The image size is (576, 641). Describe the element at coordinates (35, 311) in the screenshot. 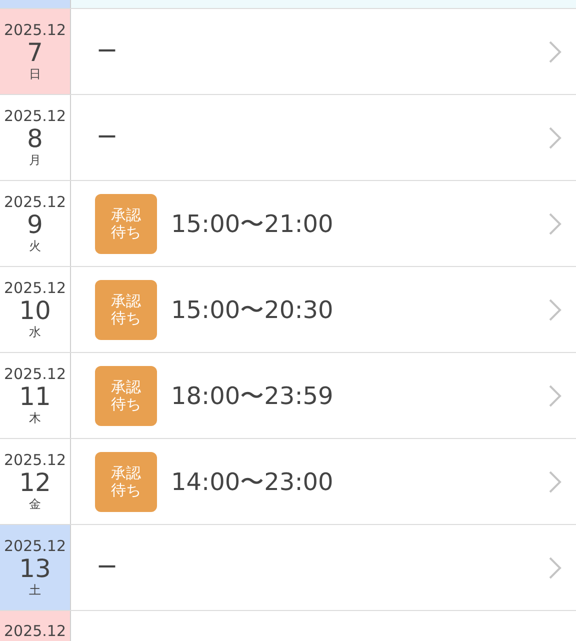

I see `day-number: 10` at that location.